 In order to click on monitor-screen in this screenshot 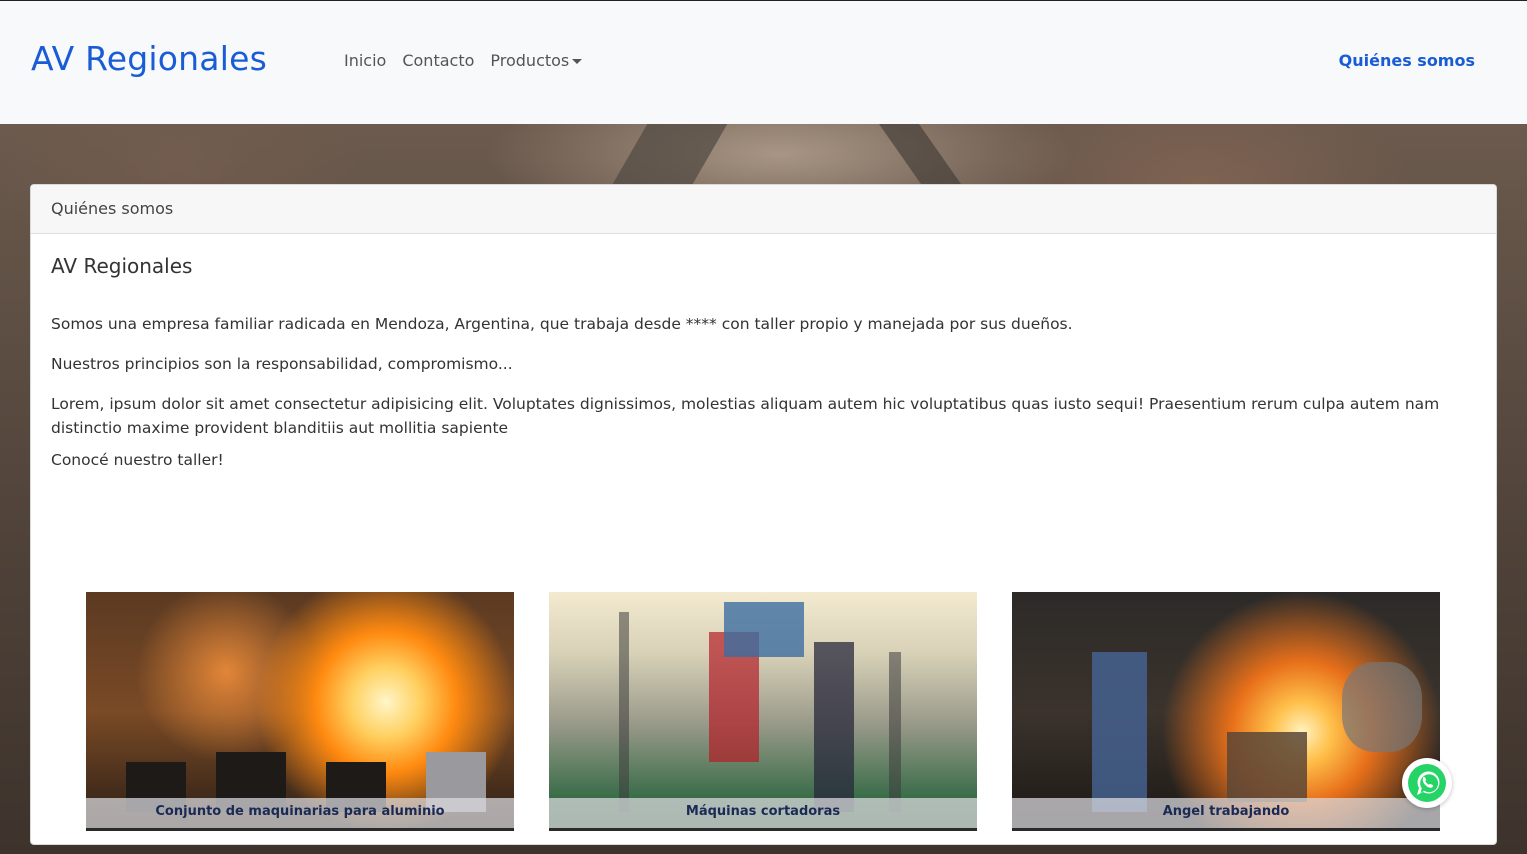, I will do `click(764, 629)`.